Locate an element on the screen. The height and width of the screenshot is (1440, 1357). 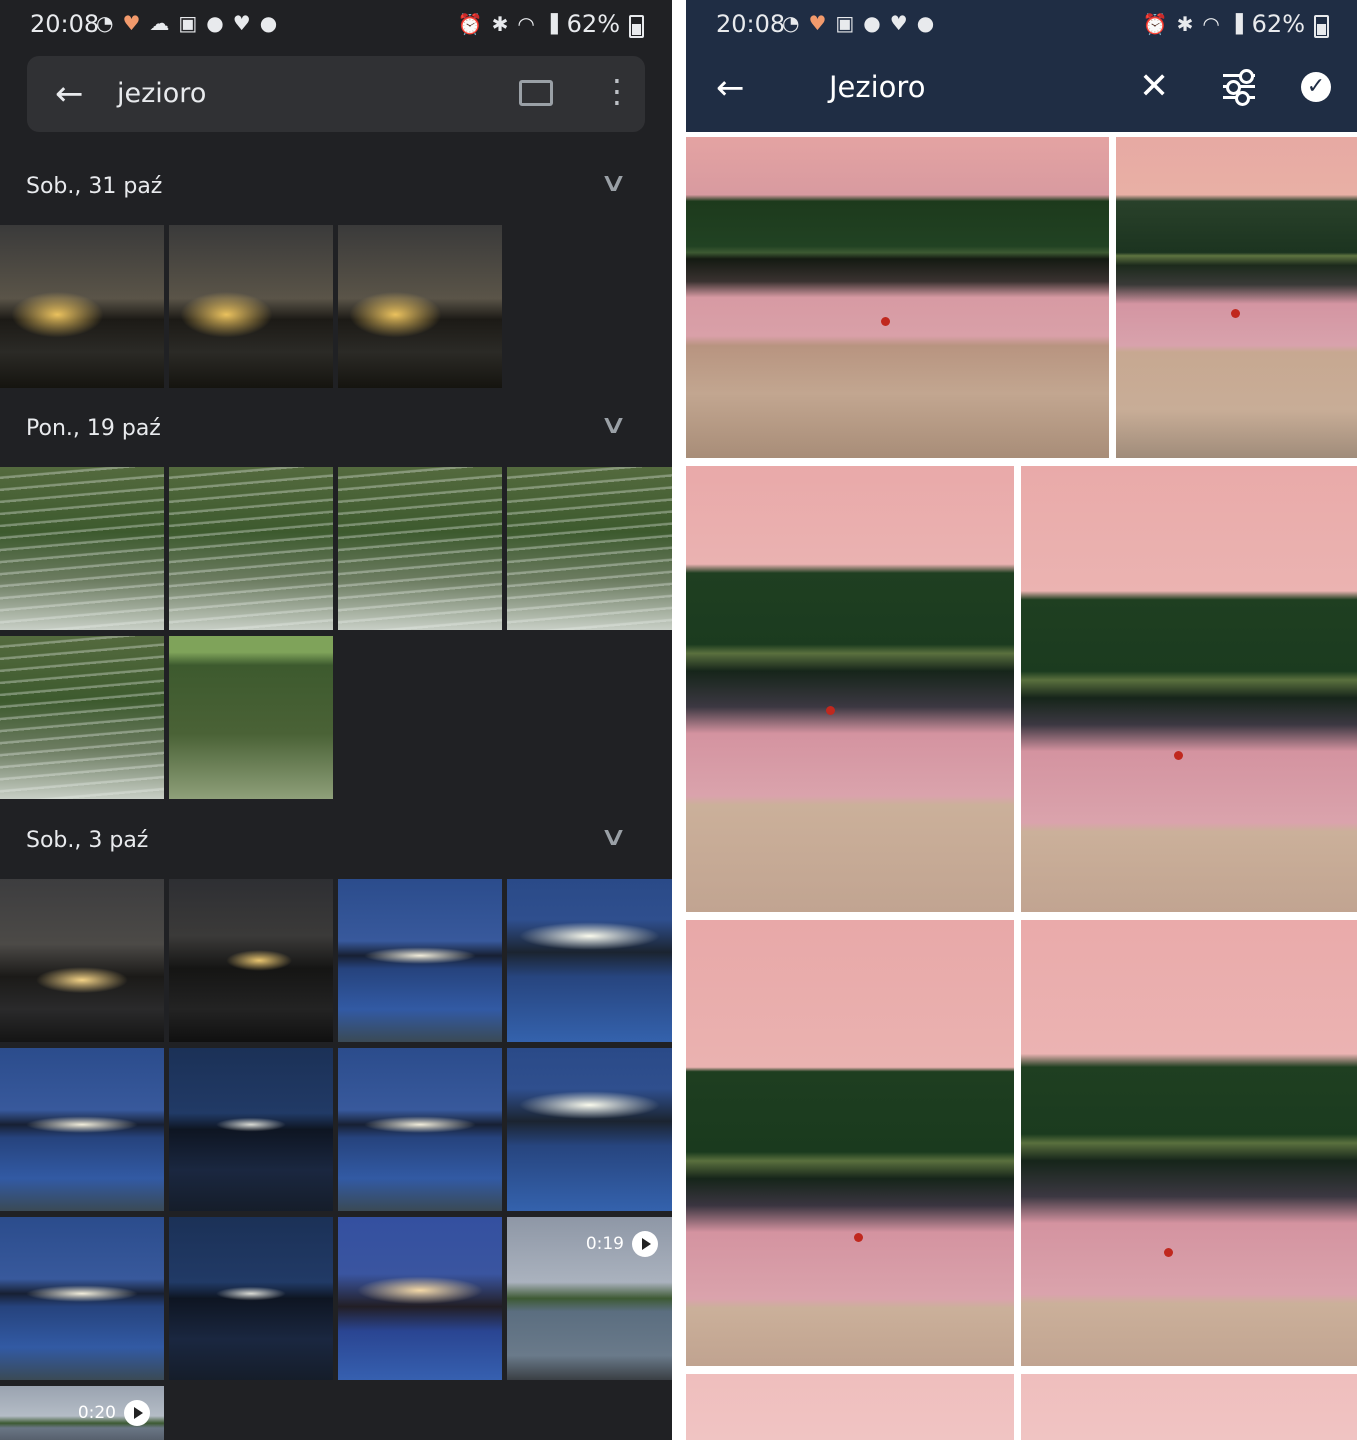
check-circle-icon: ✓ is located at coordinates (1316, 87).